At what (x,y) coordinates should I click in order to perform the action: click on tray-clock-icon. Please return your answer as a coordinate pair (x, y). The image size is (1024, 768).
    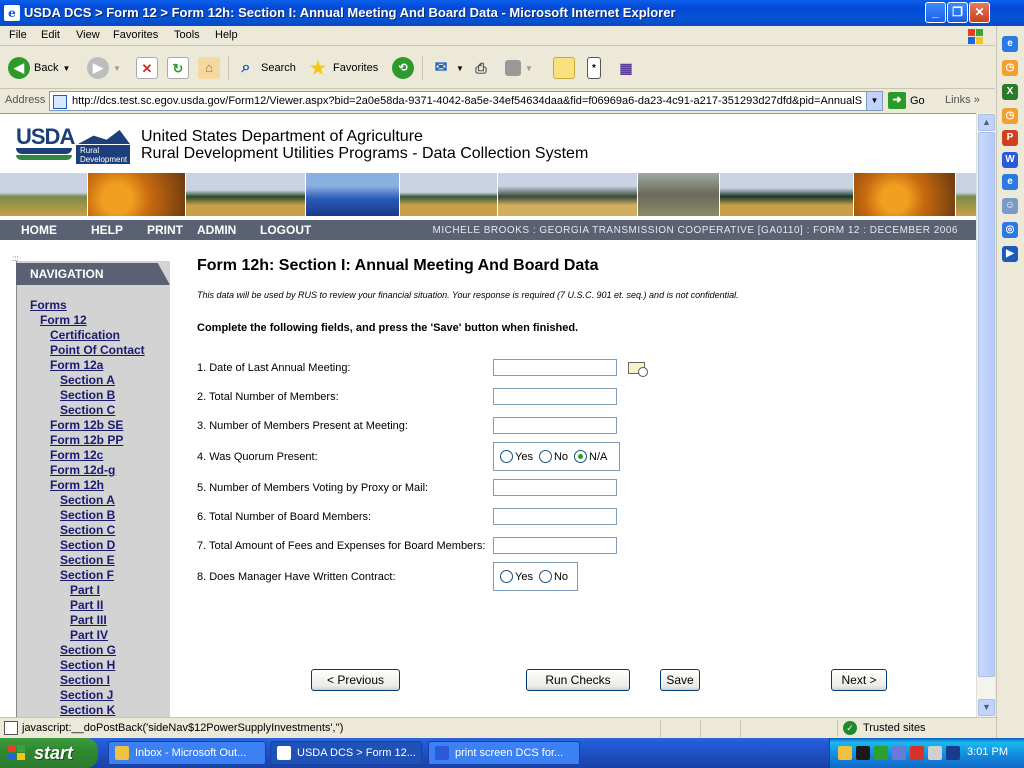
    Looking at the image, I should click on (845, 753).